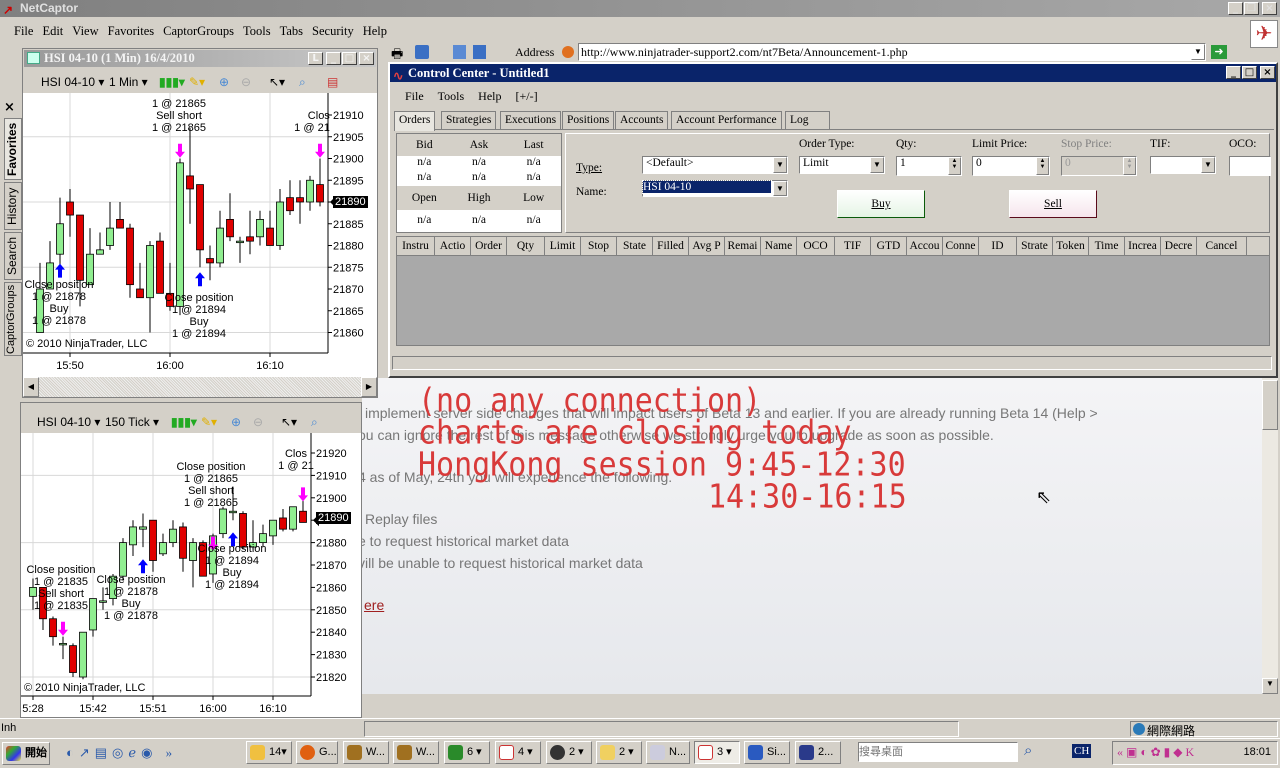 This screenshot has width=1280, height=768. Describe the element at coordinates (743, 246) in the screenshot. I see `column-header: Remai` at that location.